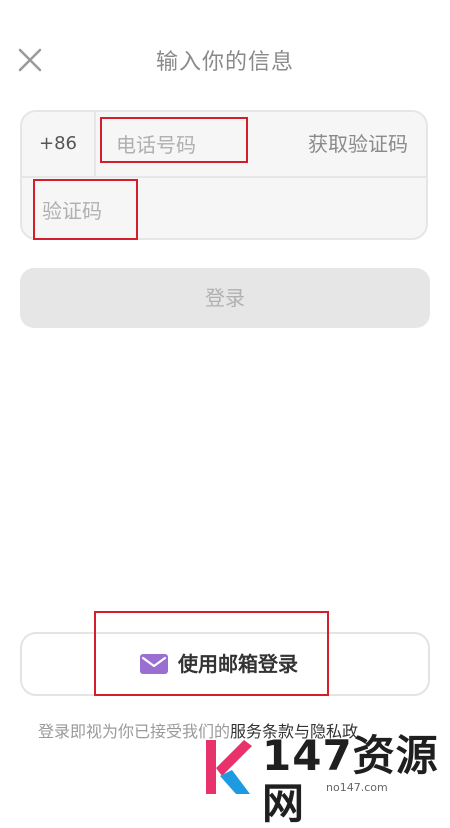  I want to click on mail-icon, so click(154, 664).